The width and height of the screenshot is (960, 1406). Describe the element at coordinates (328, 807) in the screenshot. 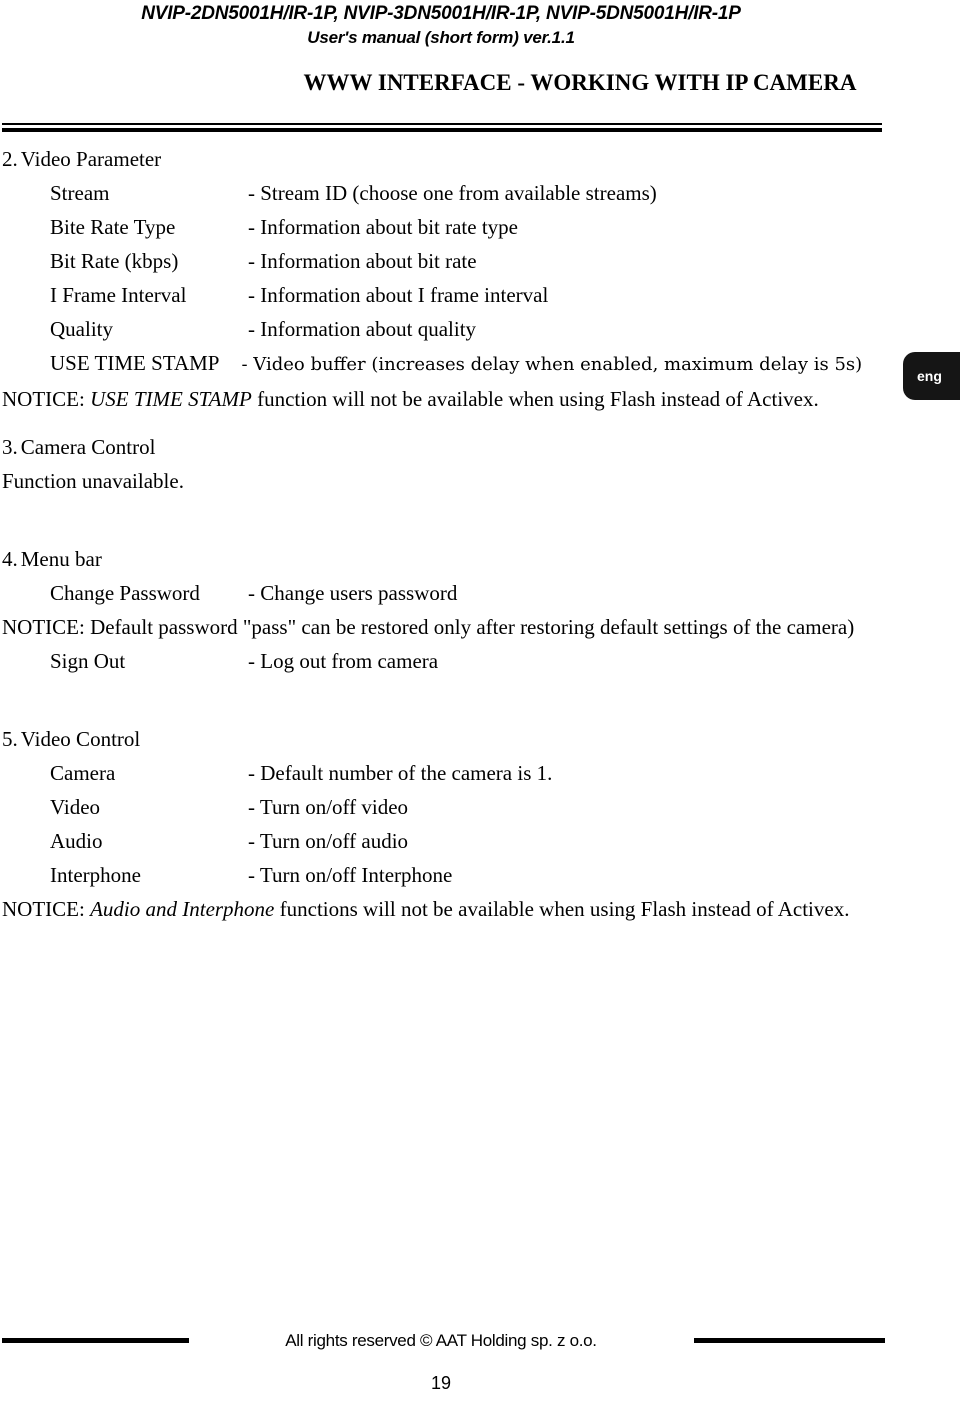

I see `param-description: - Turn on/off video` at that location.